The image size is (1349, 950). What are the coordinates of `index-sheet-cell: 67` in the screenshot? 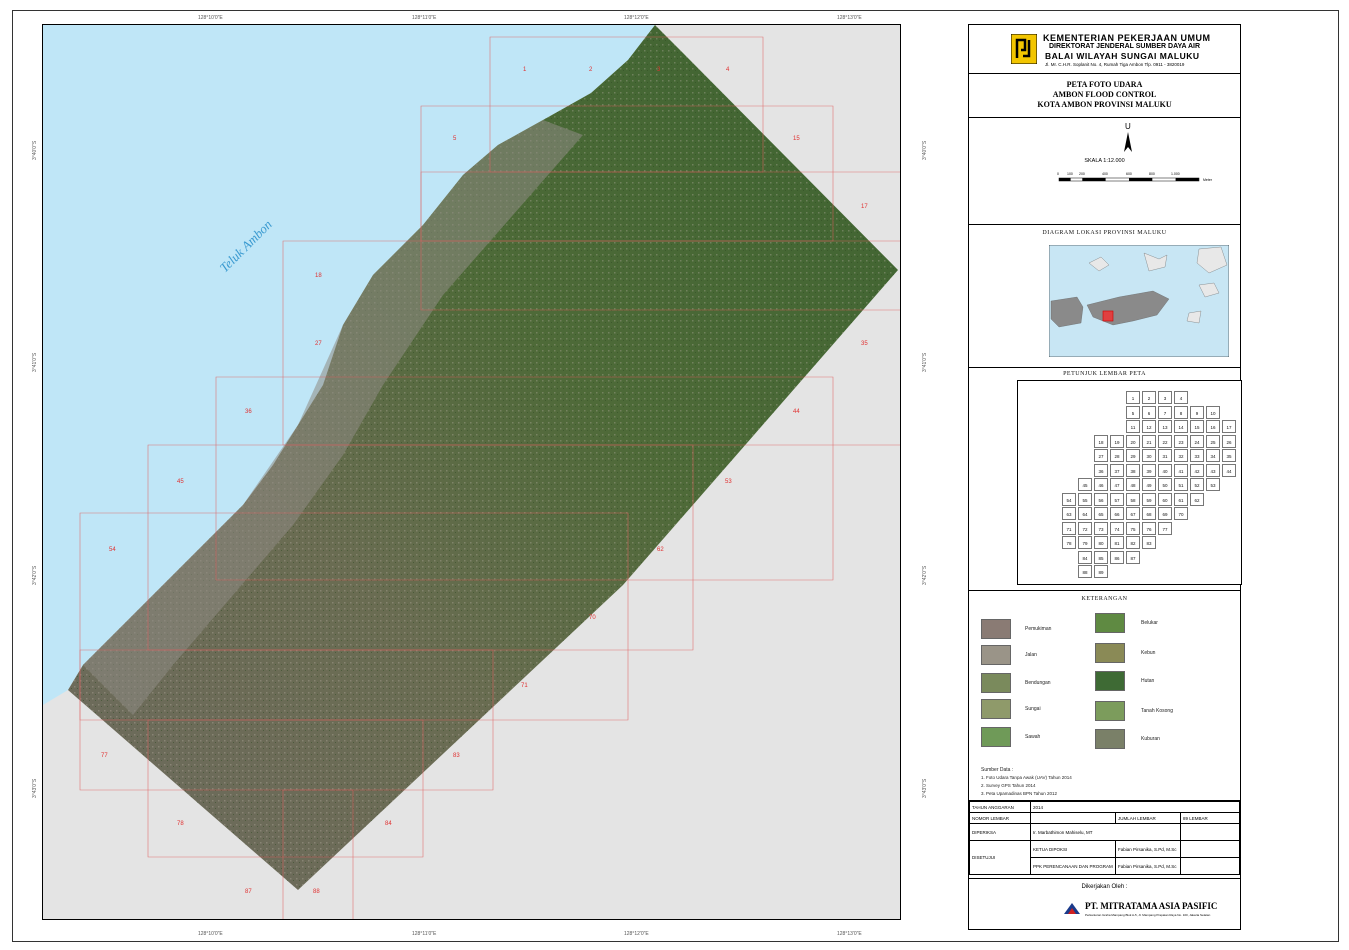 It's located at (1133, 513).